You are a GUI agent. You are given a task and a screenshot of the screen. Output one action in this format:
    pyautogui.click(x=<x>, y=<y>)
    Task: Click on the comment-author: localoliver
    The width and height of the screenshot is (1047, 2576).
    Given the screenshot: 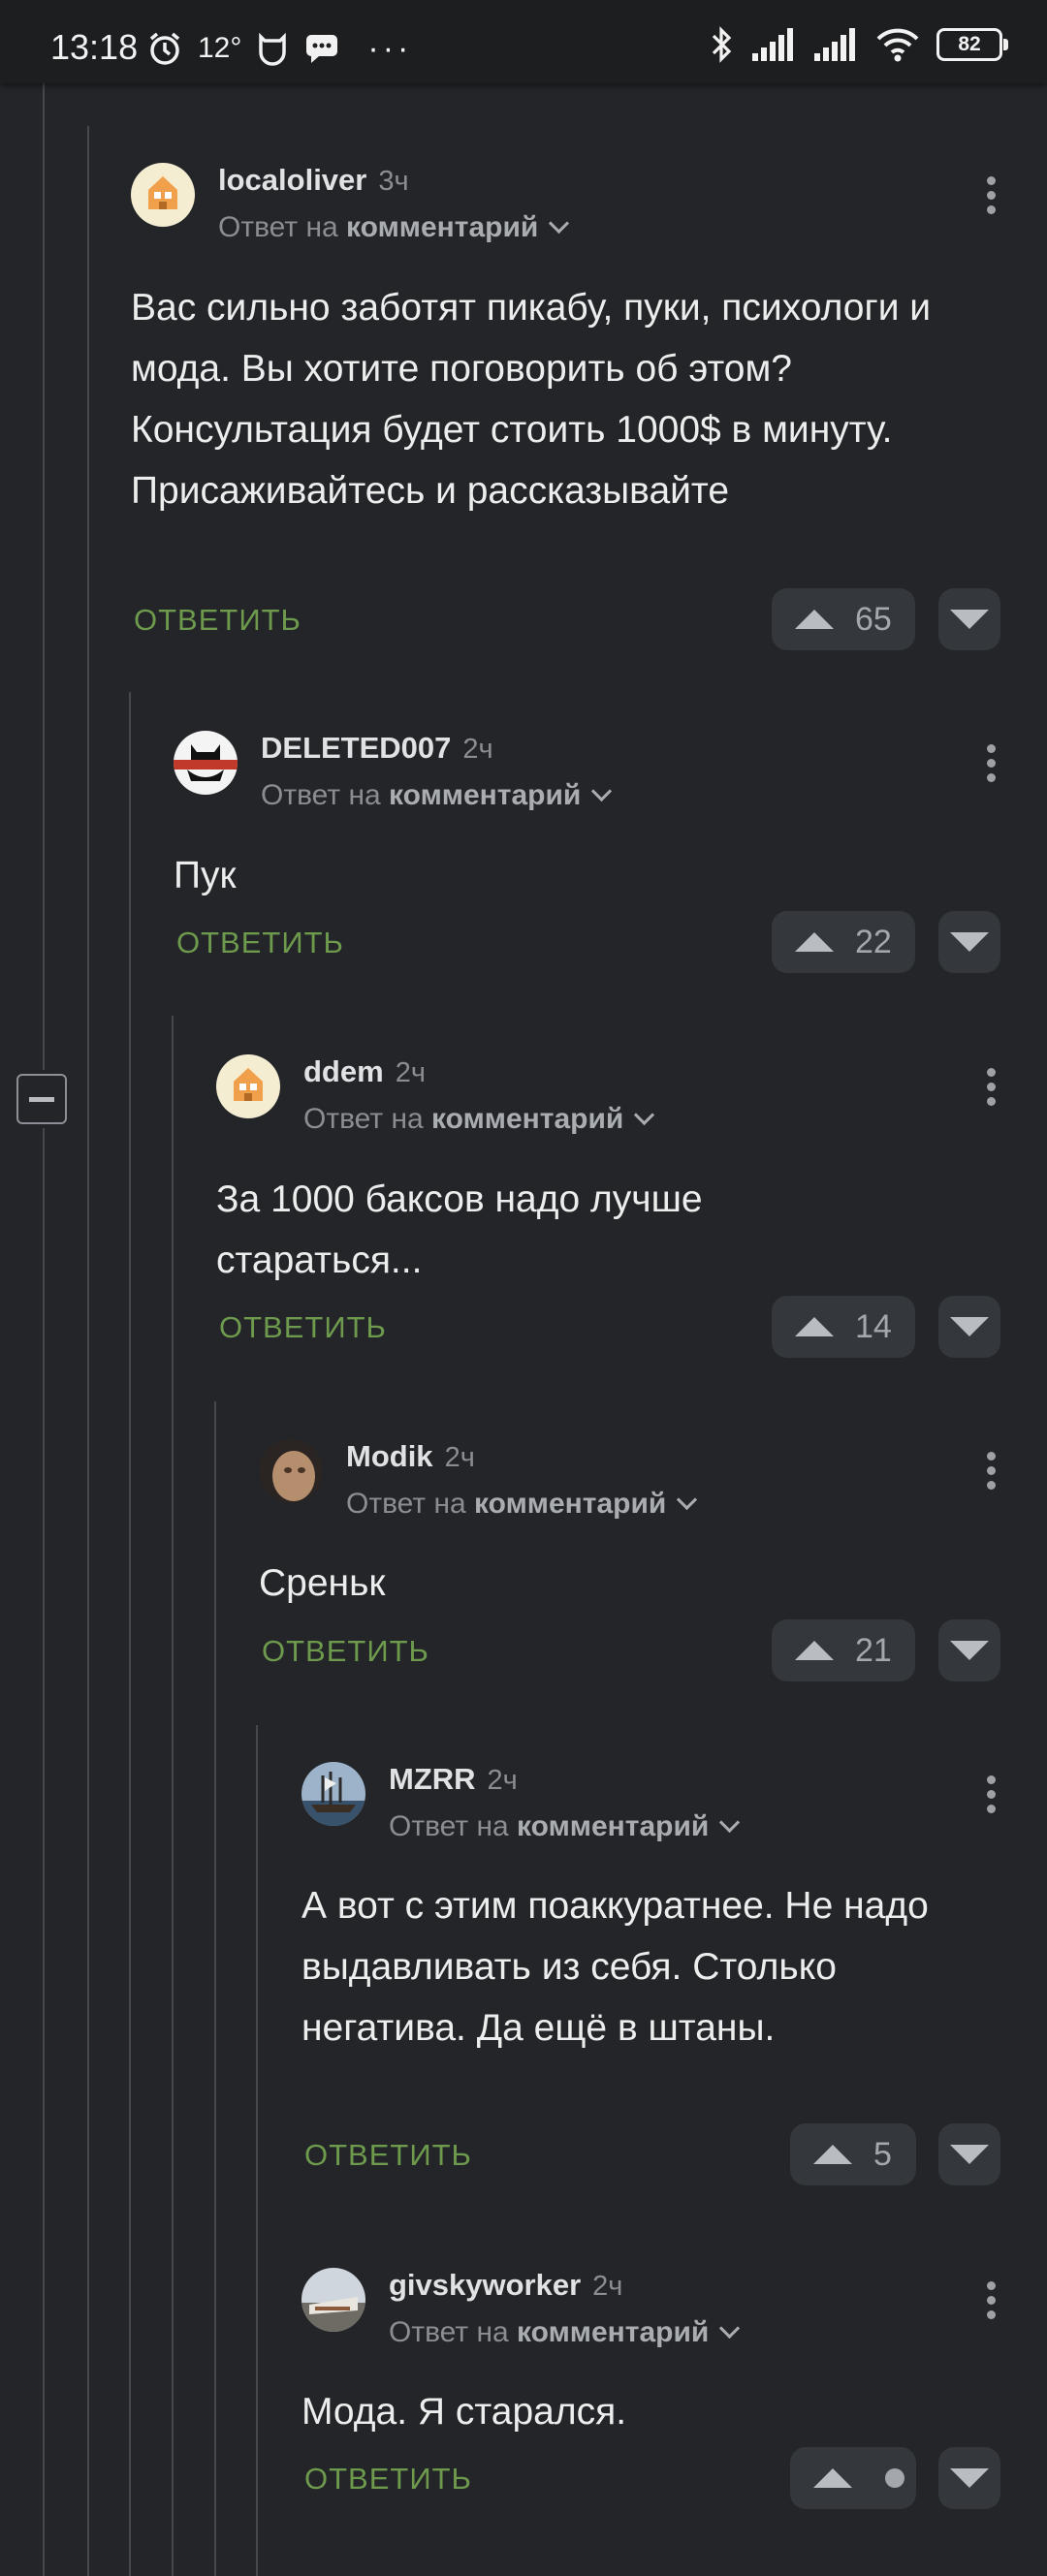 What is the action you would take?
    pyautogui.click(x=292, y=180)
    